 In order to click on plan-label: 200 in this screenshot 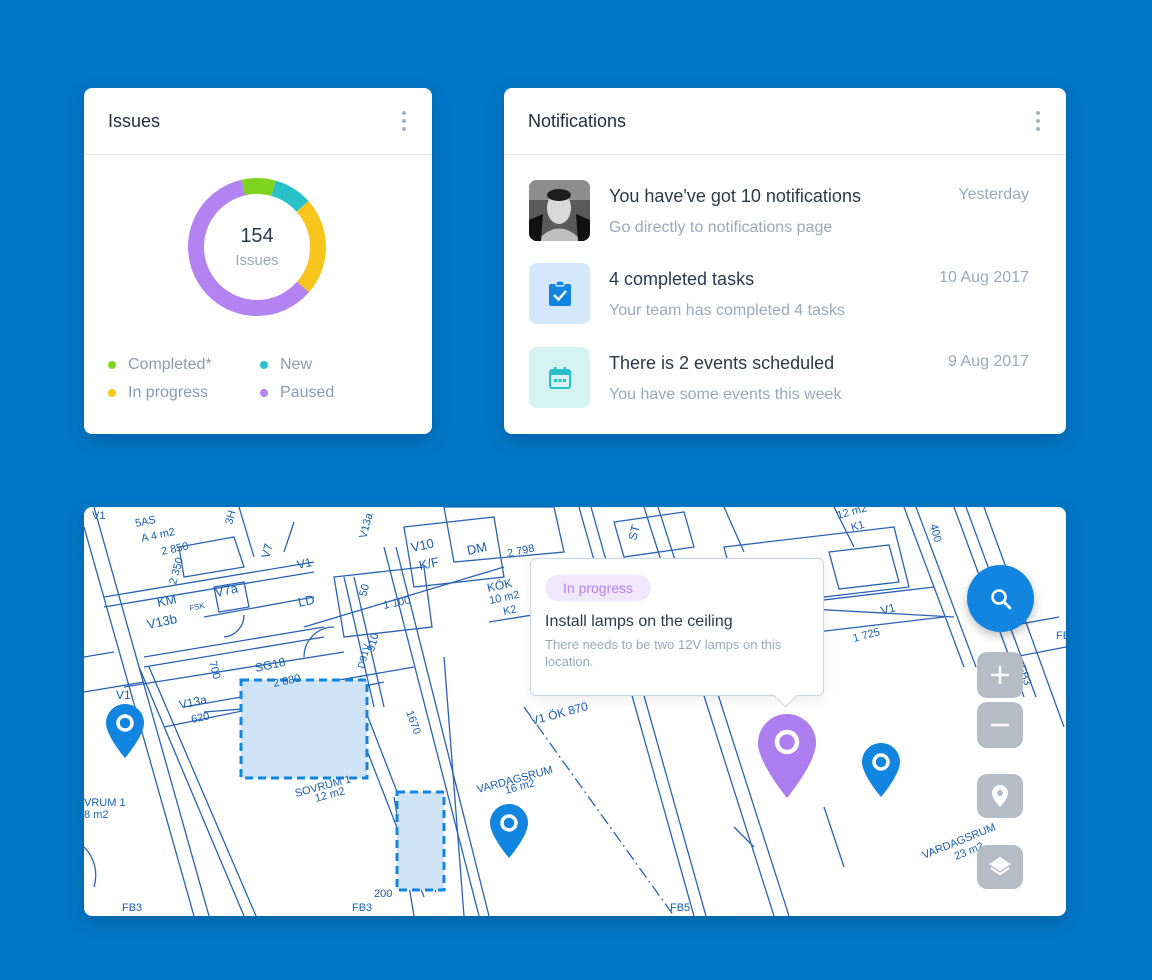, I will do `click(383, 894)`.